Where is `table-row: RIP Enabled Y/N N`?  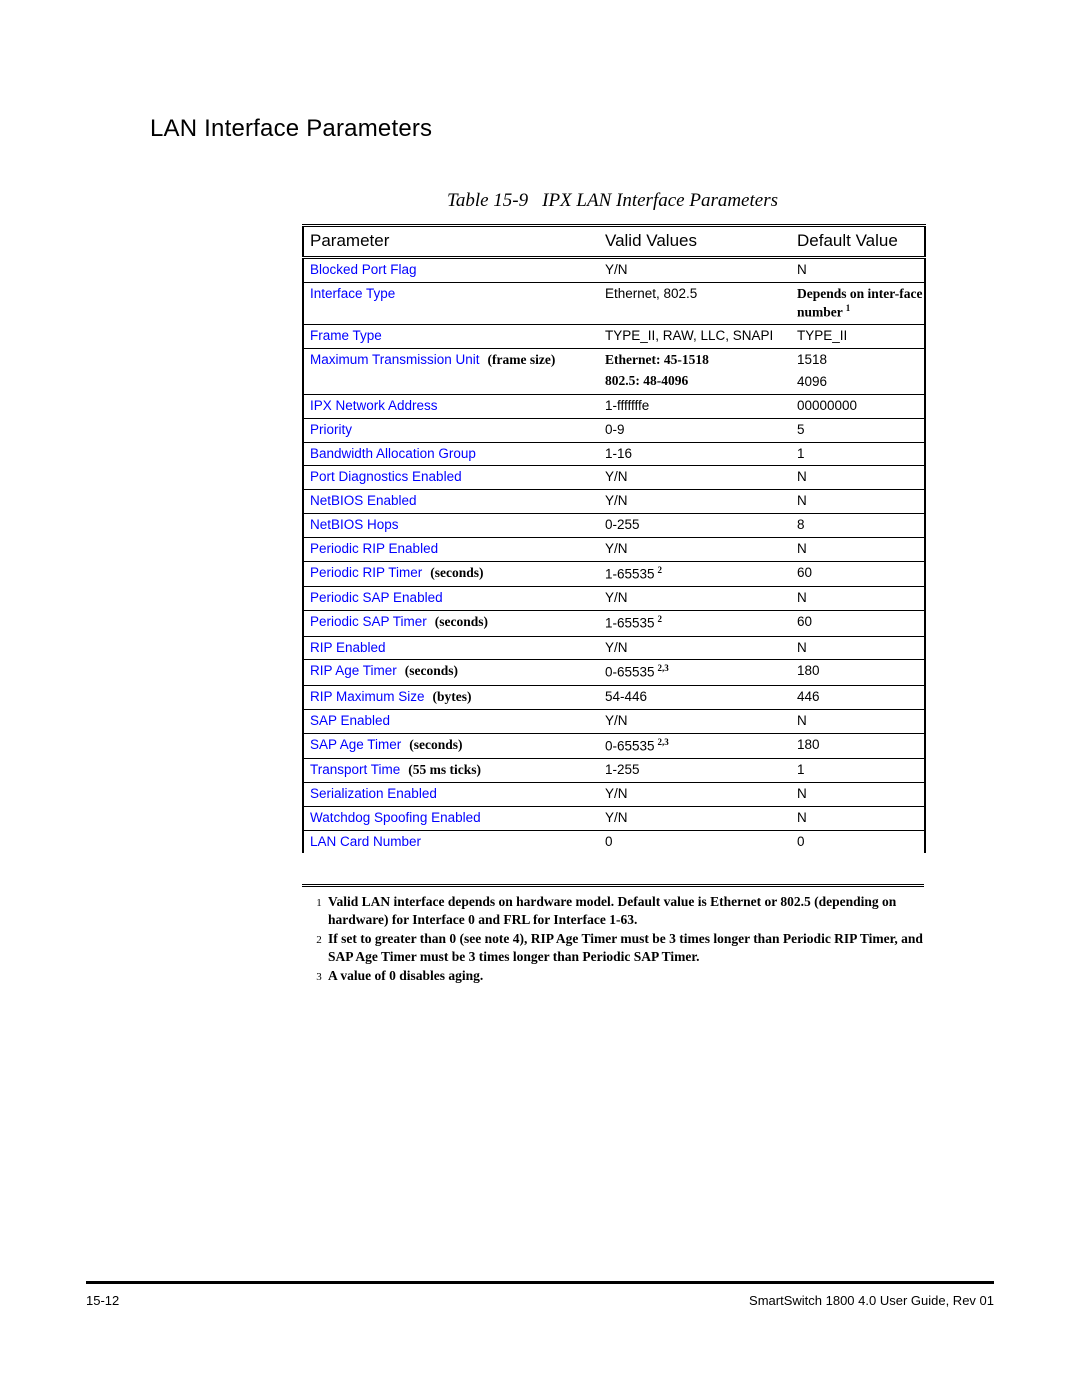 table-row: RIP Enabled Y/N N is located at coordinates (614, 647).